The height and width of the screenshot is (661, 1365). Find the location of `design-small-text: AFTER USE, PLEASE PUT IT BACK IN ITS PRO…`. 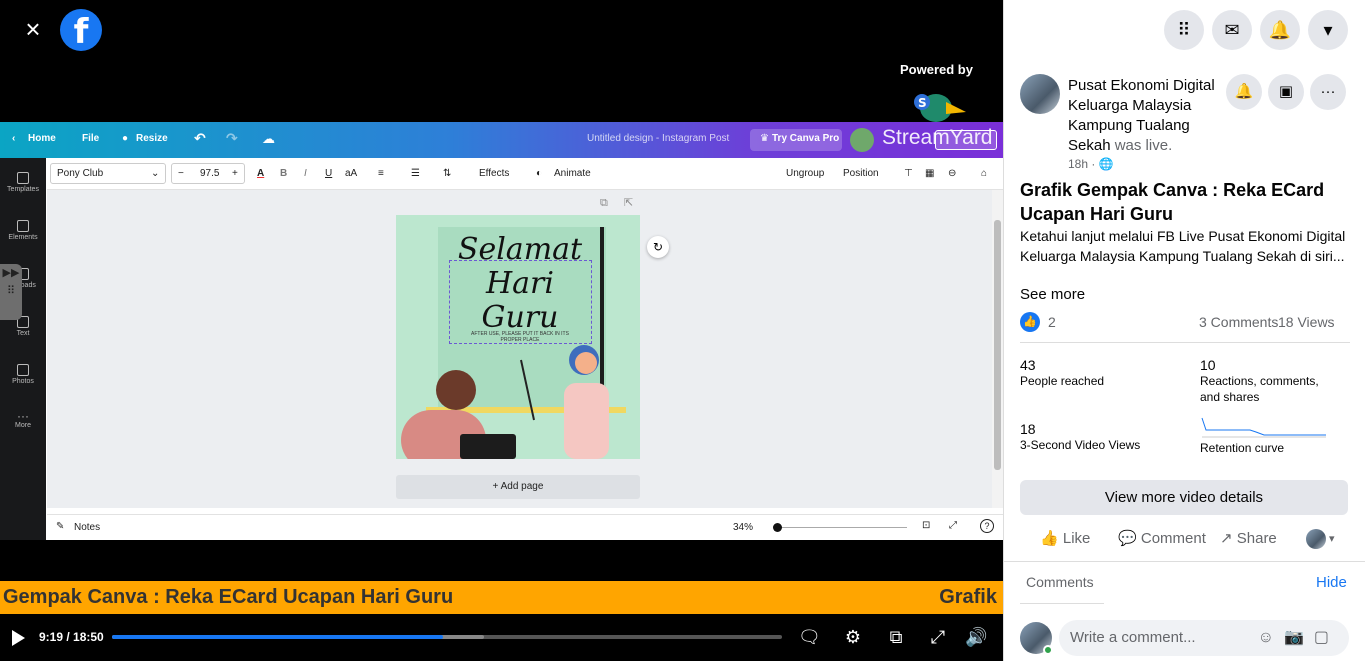

design-small-text: AFTER USE, PLEASE PUT IT BACK IN ITS PRO… is located at coordinates (520, 337).